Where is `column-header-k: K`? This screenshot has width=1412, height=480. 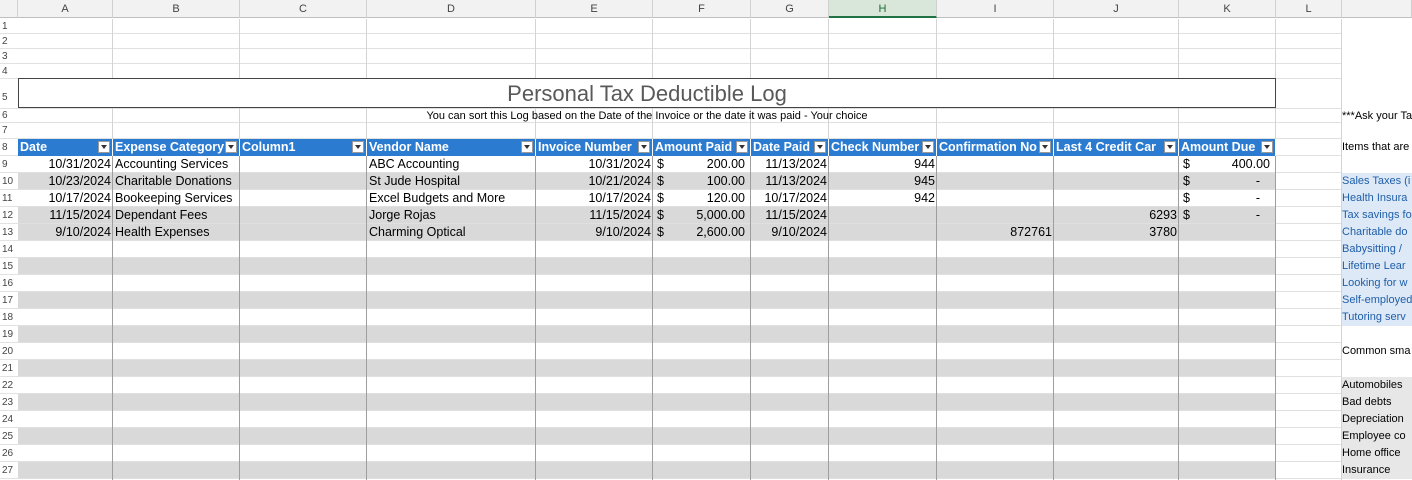
column-header-k: K is located at coordinates (1227, 9).